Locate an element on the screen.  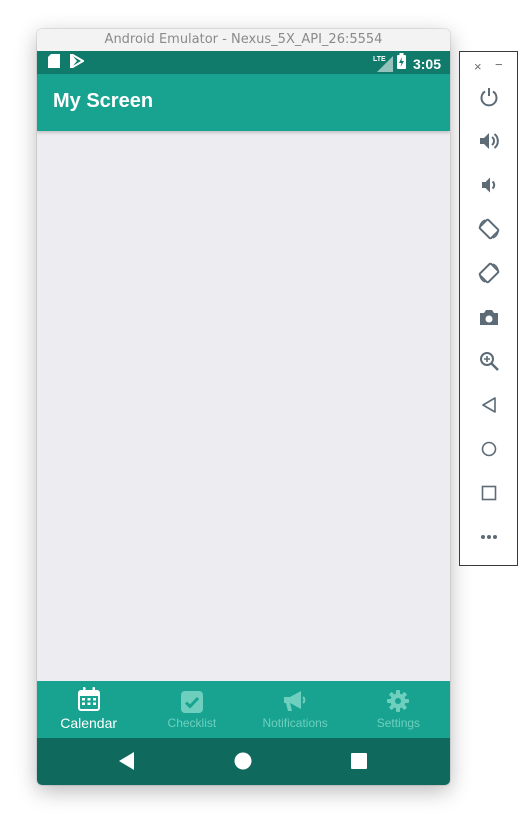
sd-card-icon is located at coordinates (54, 63).